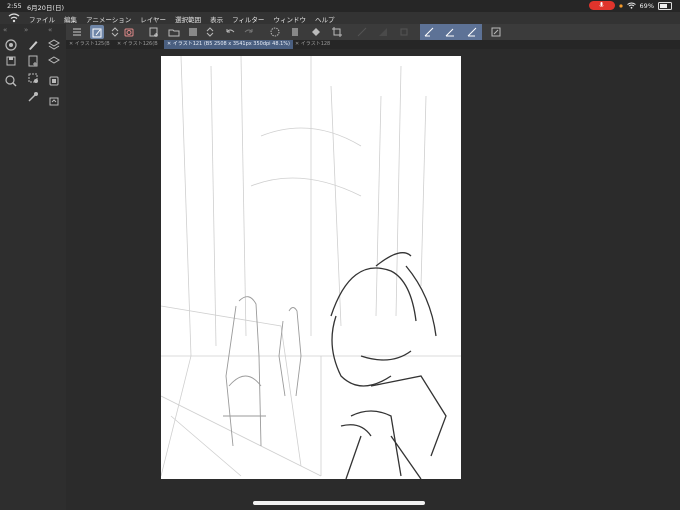 The width and height of the screenshot is (680, 510). I want to click on ruler-icon, so click(429, 32).